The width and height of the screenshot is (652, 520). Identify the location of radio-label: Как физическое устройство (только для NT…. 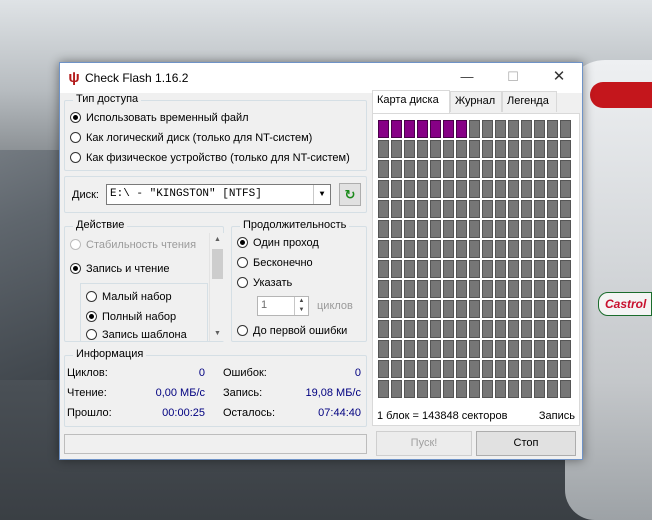
(218, 158).